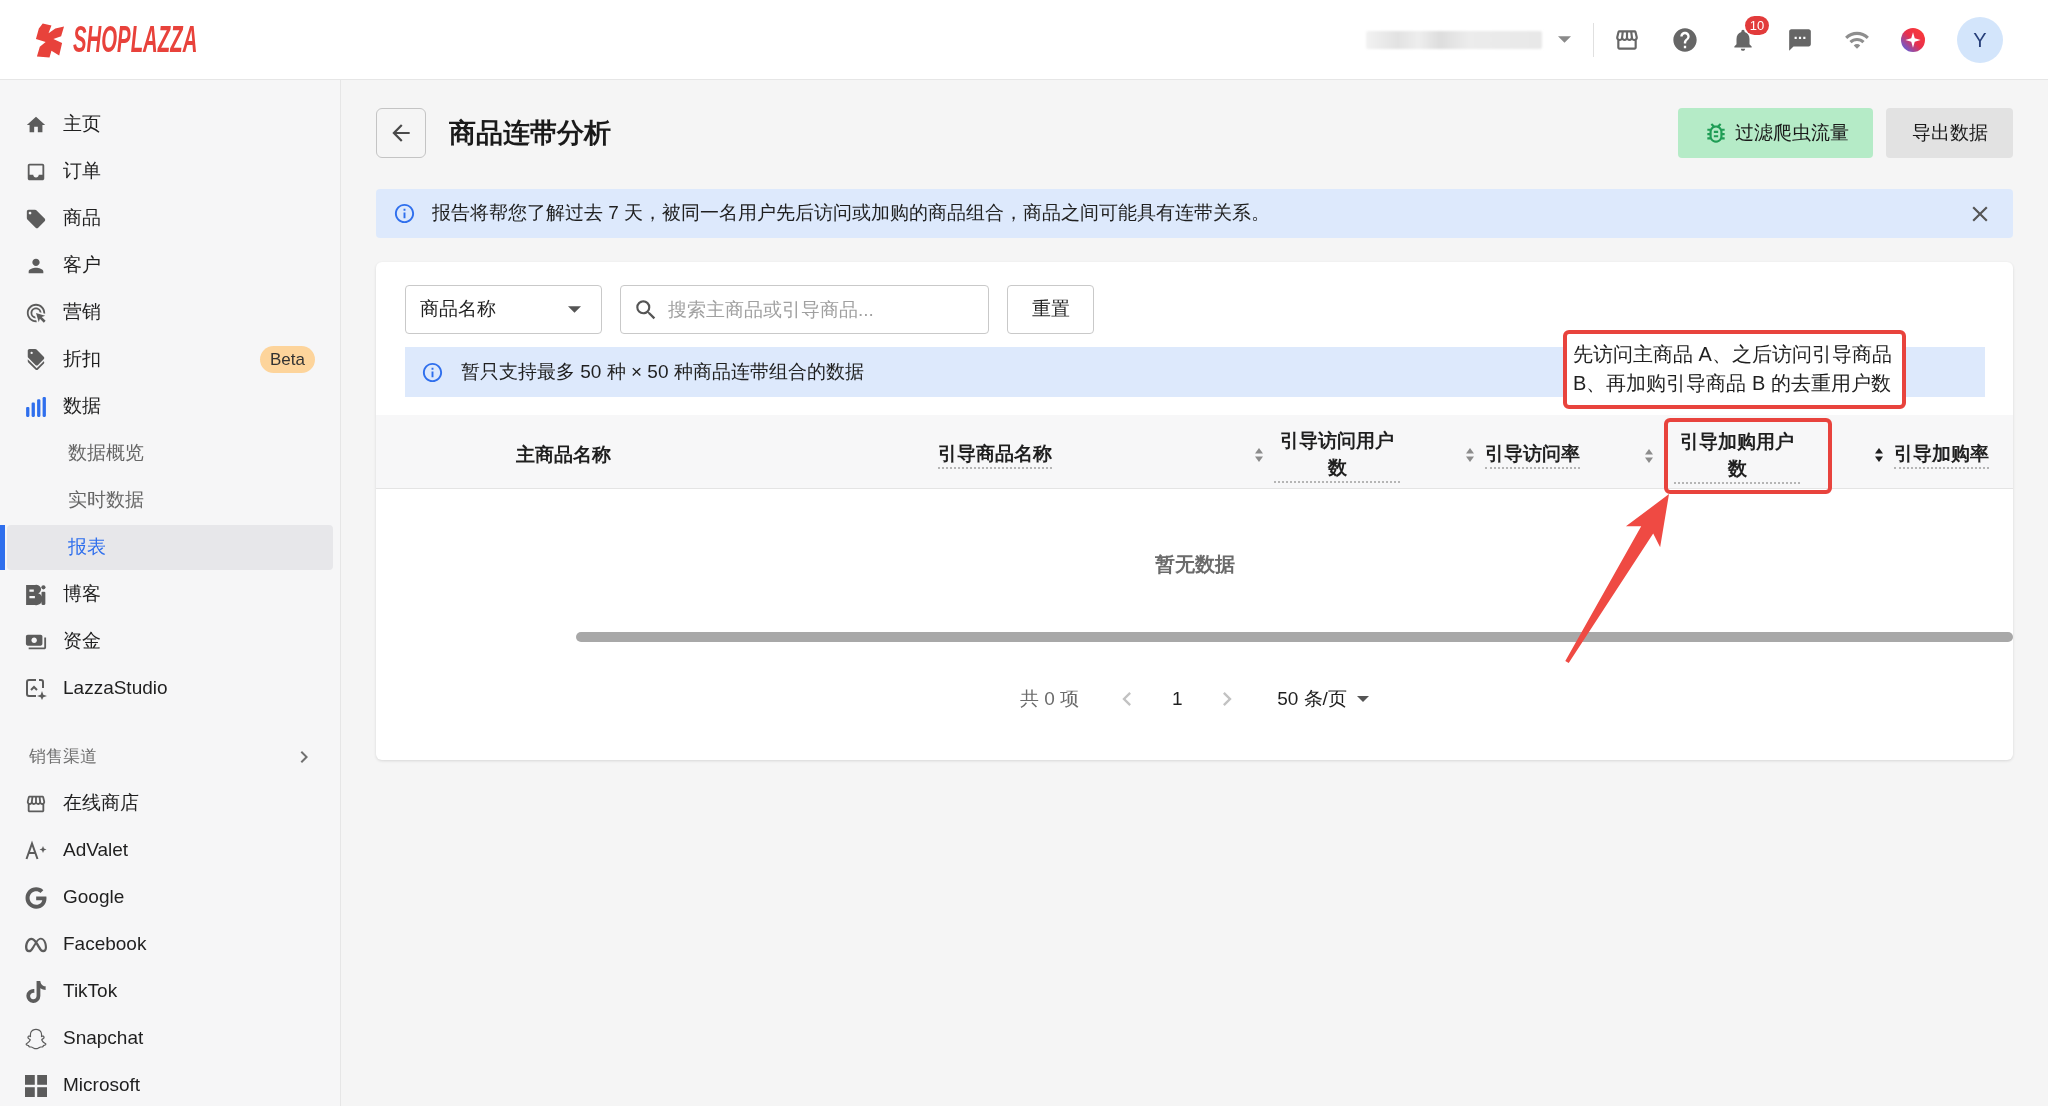 Image resolution: width=2048 pixels, height=1106 pixels. I want to click on google-g-icon, so click(36, 897).